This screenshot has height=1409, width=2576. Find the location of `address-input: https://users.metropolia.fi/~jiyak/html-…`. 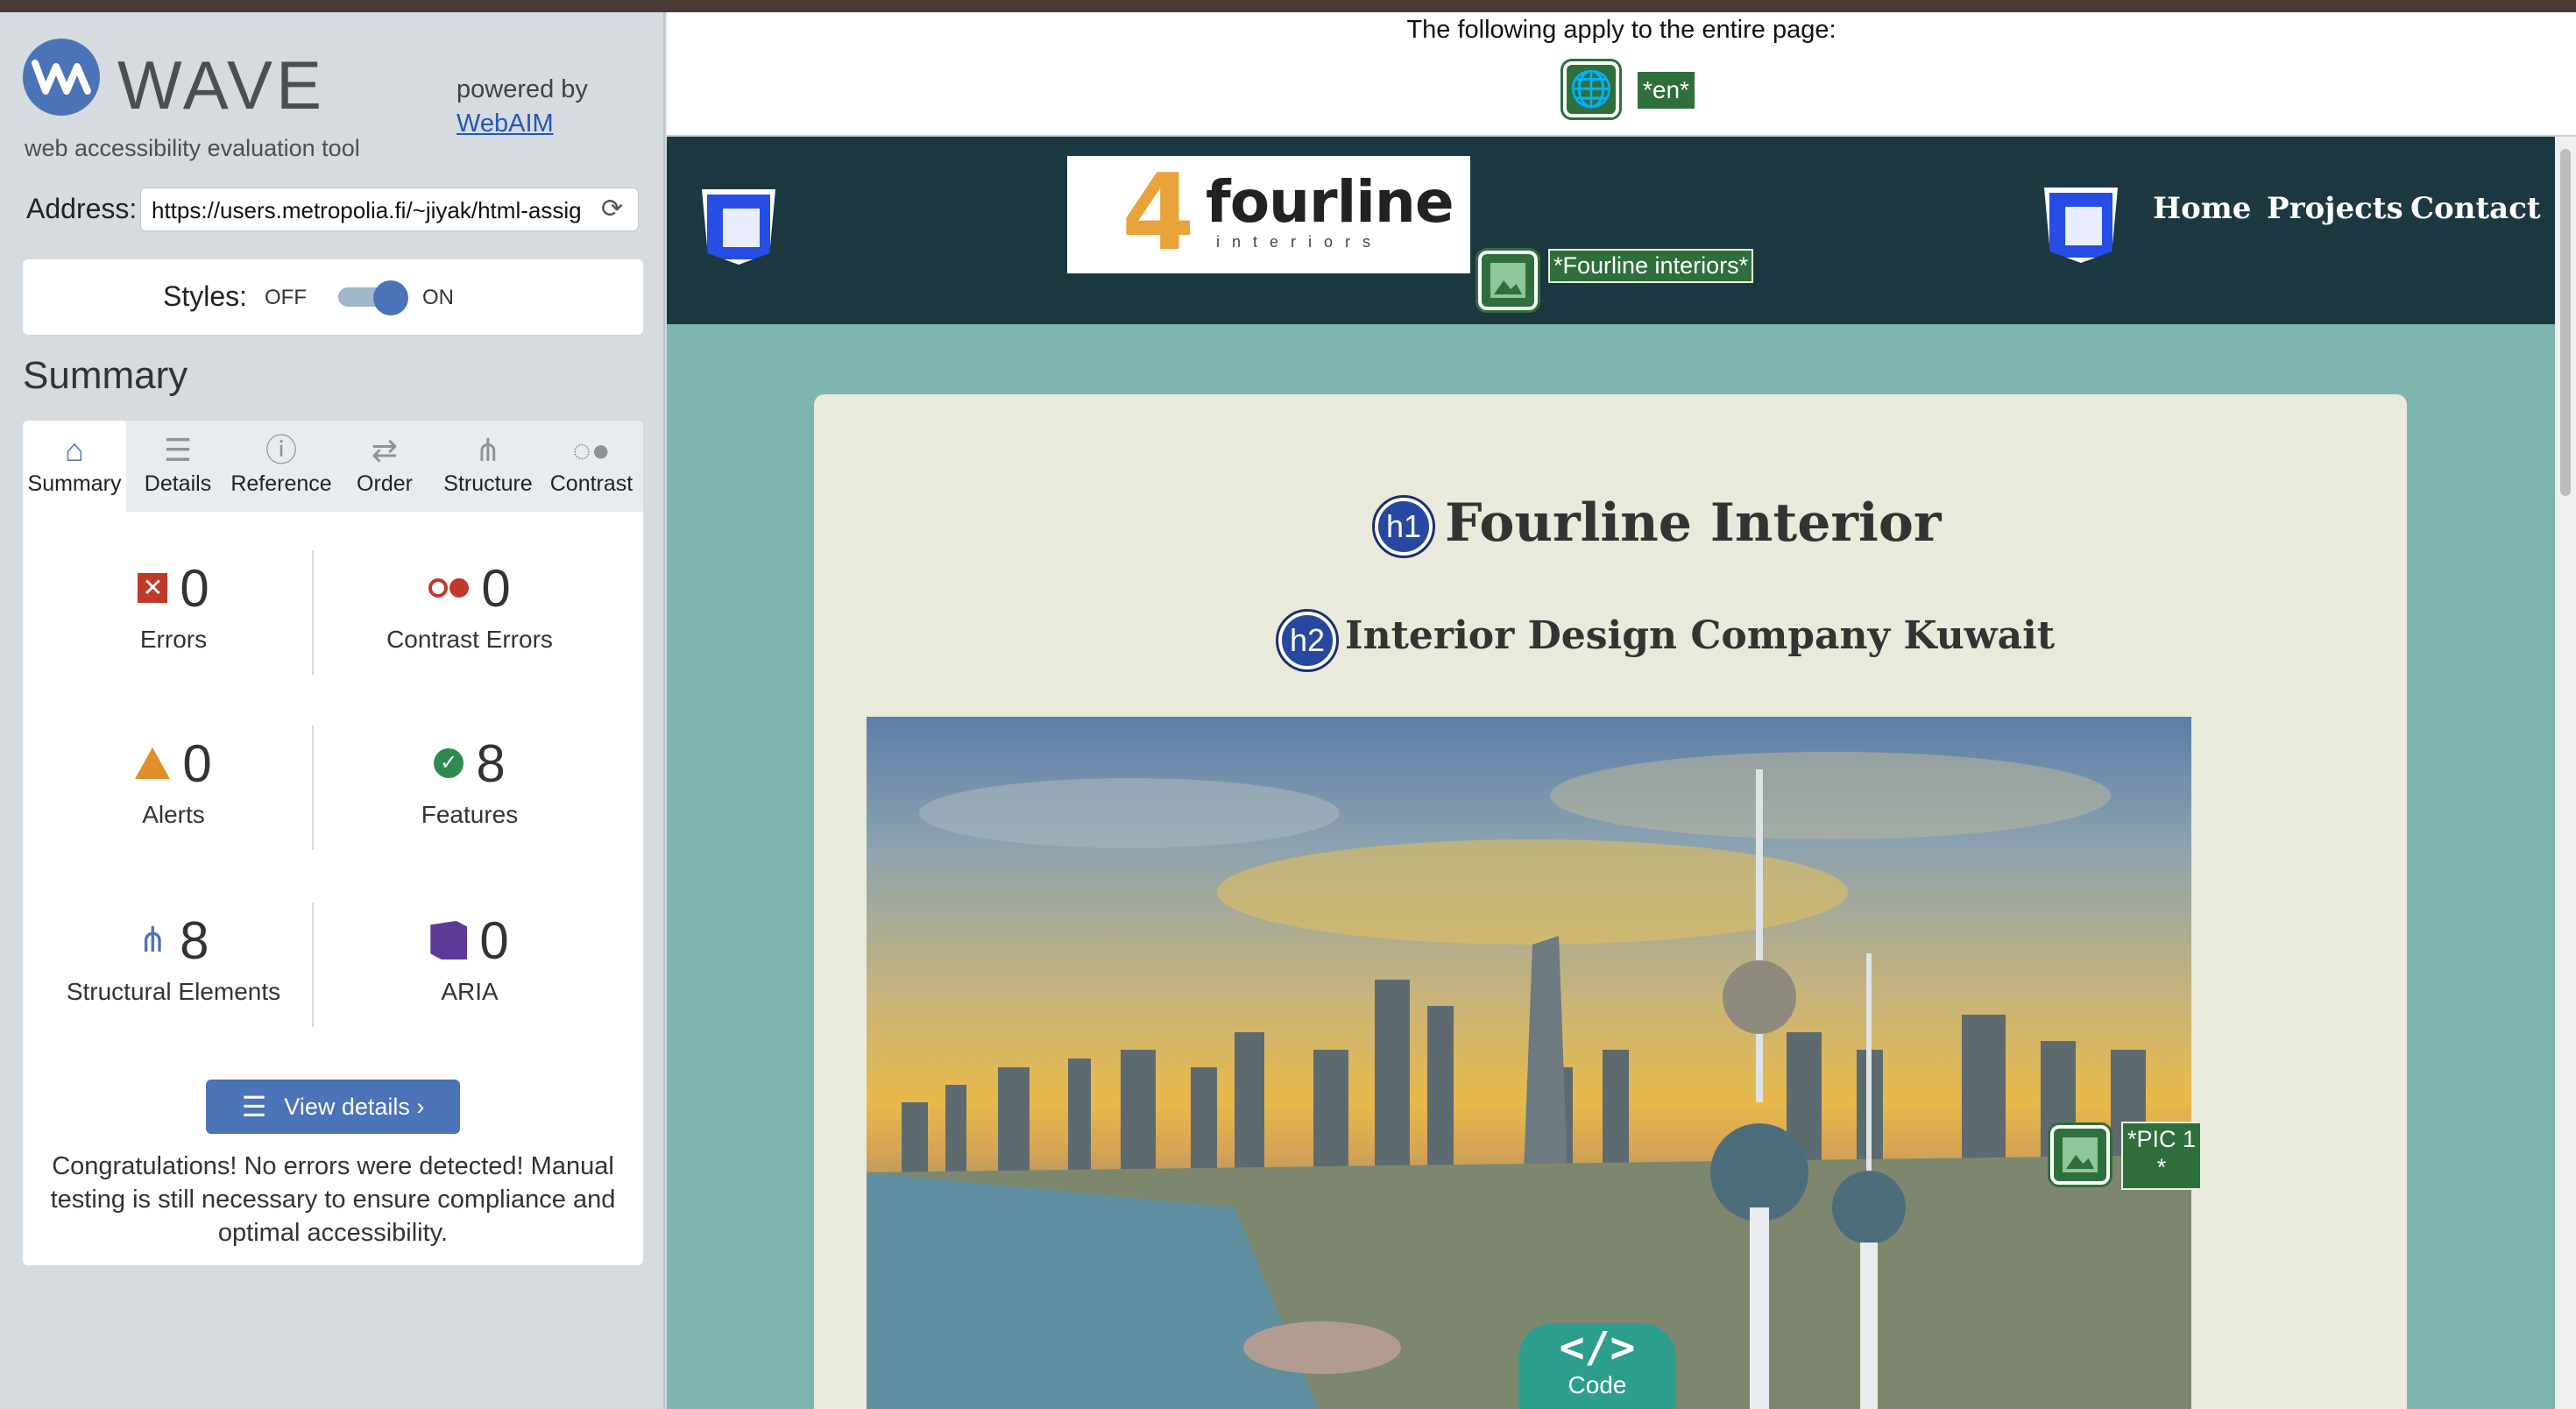

address-input: https://users.metropolia.fi/~jiyak/html-… is located at coordinates (389, 209).